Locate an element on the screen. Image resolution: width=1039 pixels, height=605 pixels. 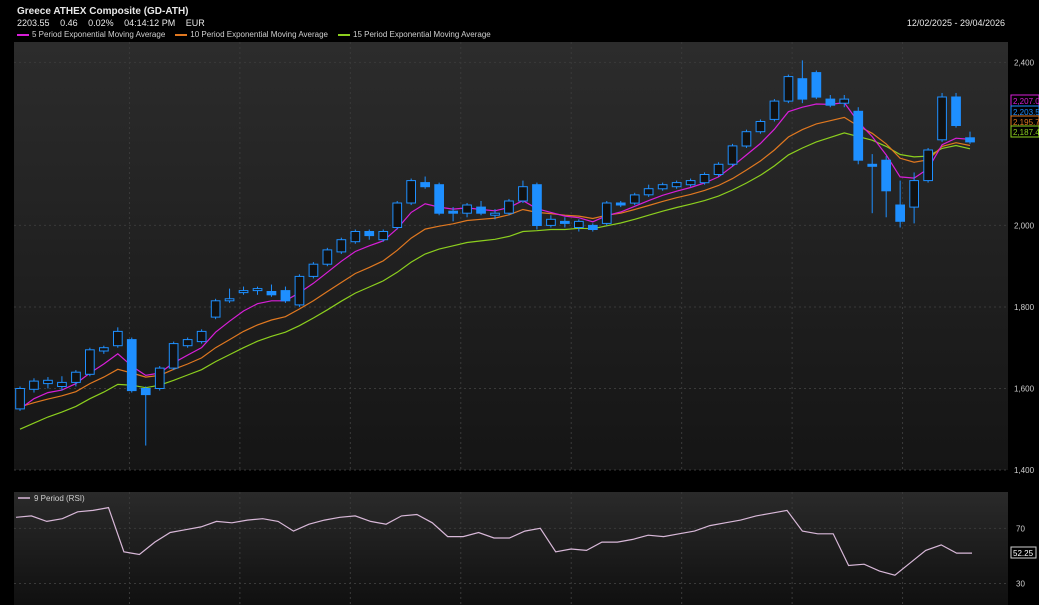
chart-title: Greece ATHEX Composite (GD-ATH) is located at coordinates (103, 11).